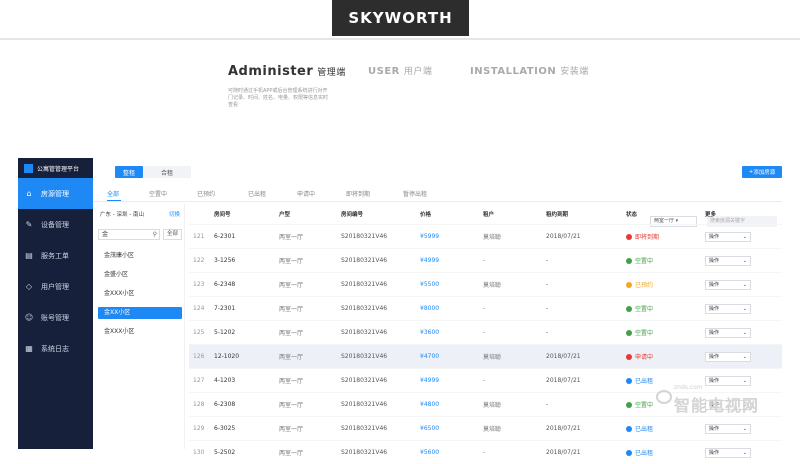  What do you see at coordinates (574, 72) in the screenshot?
I see `header-tab-sub: 安装端` at bounding box center [574, 72].